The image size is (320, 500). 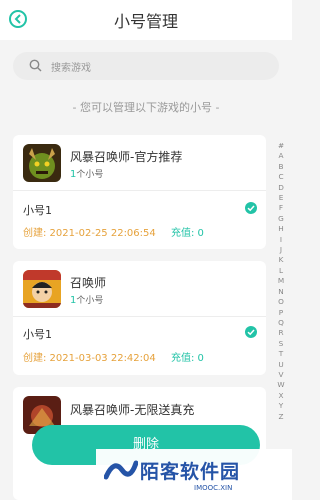 I want to click on alphabet-index: # A B C D E F G H I J K L M N O P Q R S T U V W X Y Z, so click(x=281, y=281).